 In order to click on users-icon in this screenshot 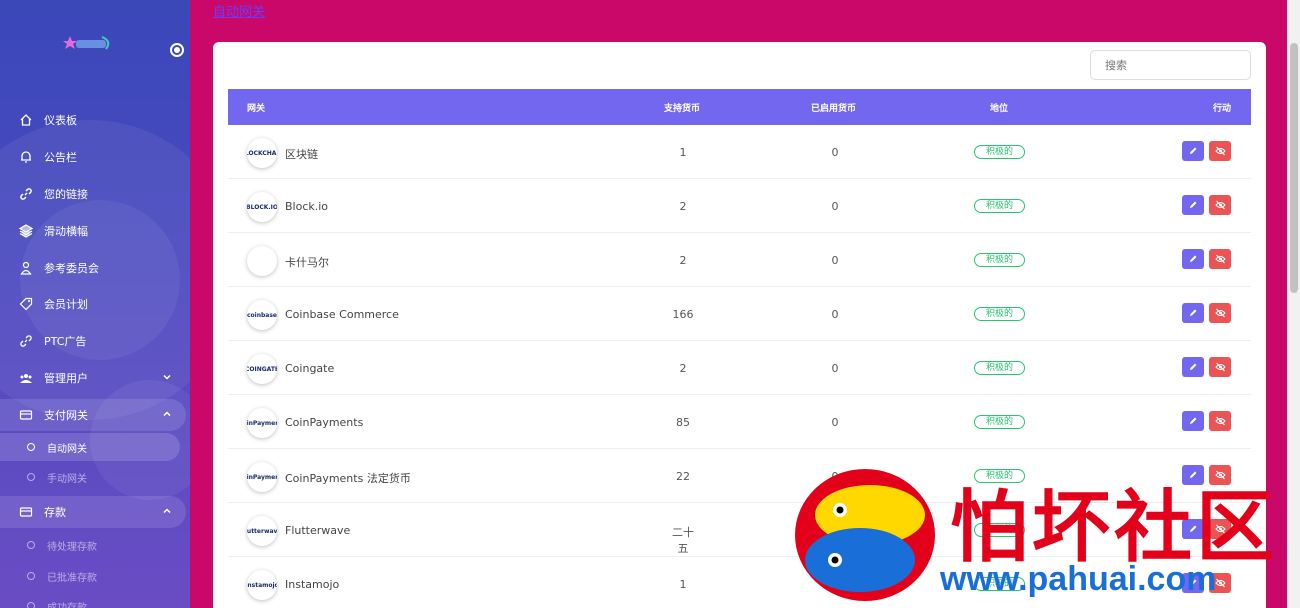, I will do `click(26, 378)`.